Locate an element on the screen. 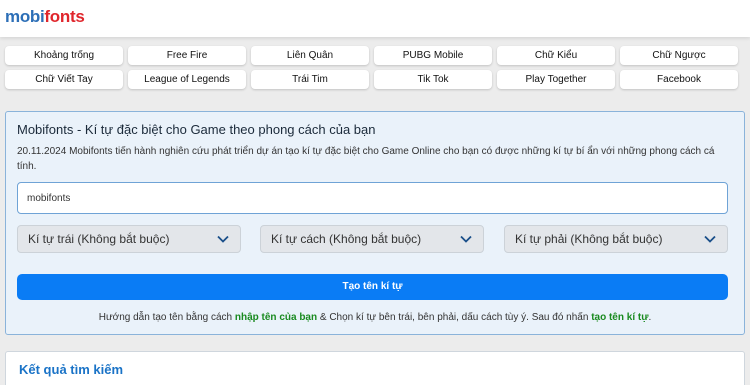 The width and height of the screenshot is (750, 385). right-character-select-label: Kí tự phải (Không bắt buộc) is located at coordinates (589, 239).